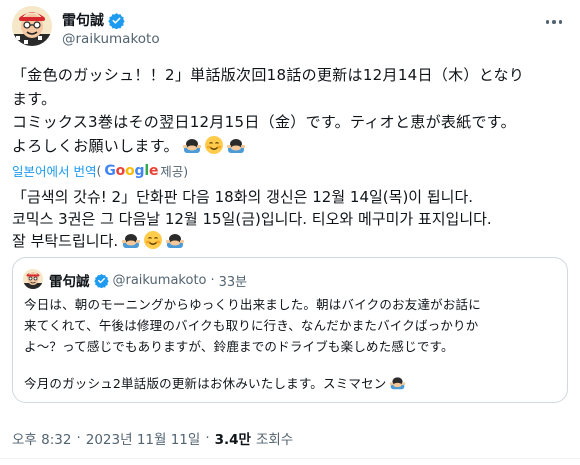 The height and width of the screenshot is (465, 580). Describe the element at coordinates (33, 279) in the screenshot. I see `quoted-author-avatar` at that location.